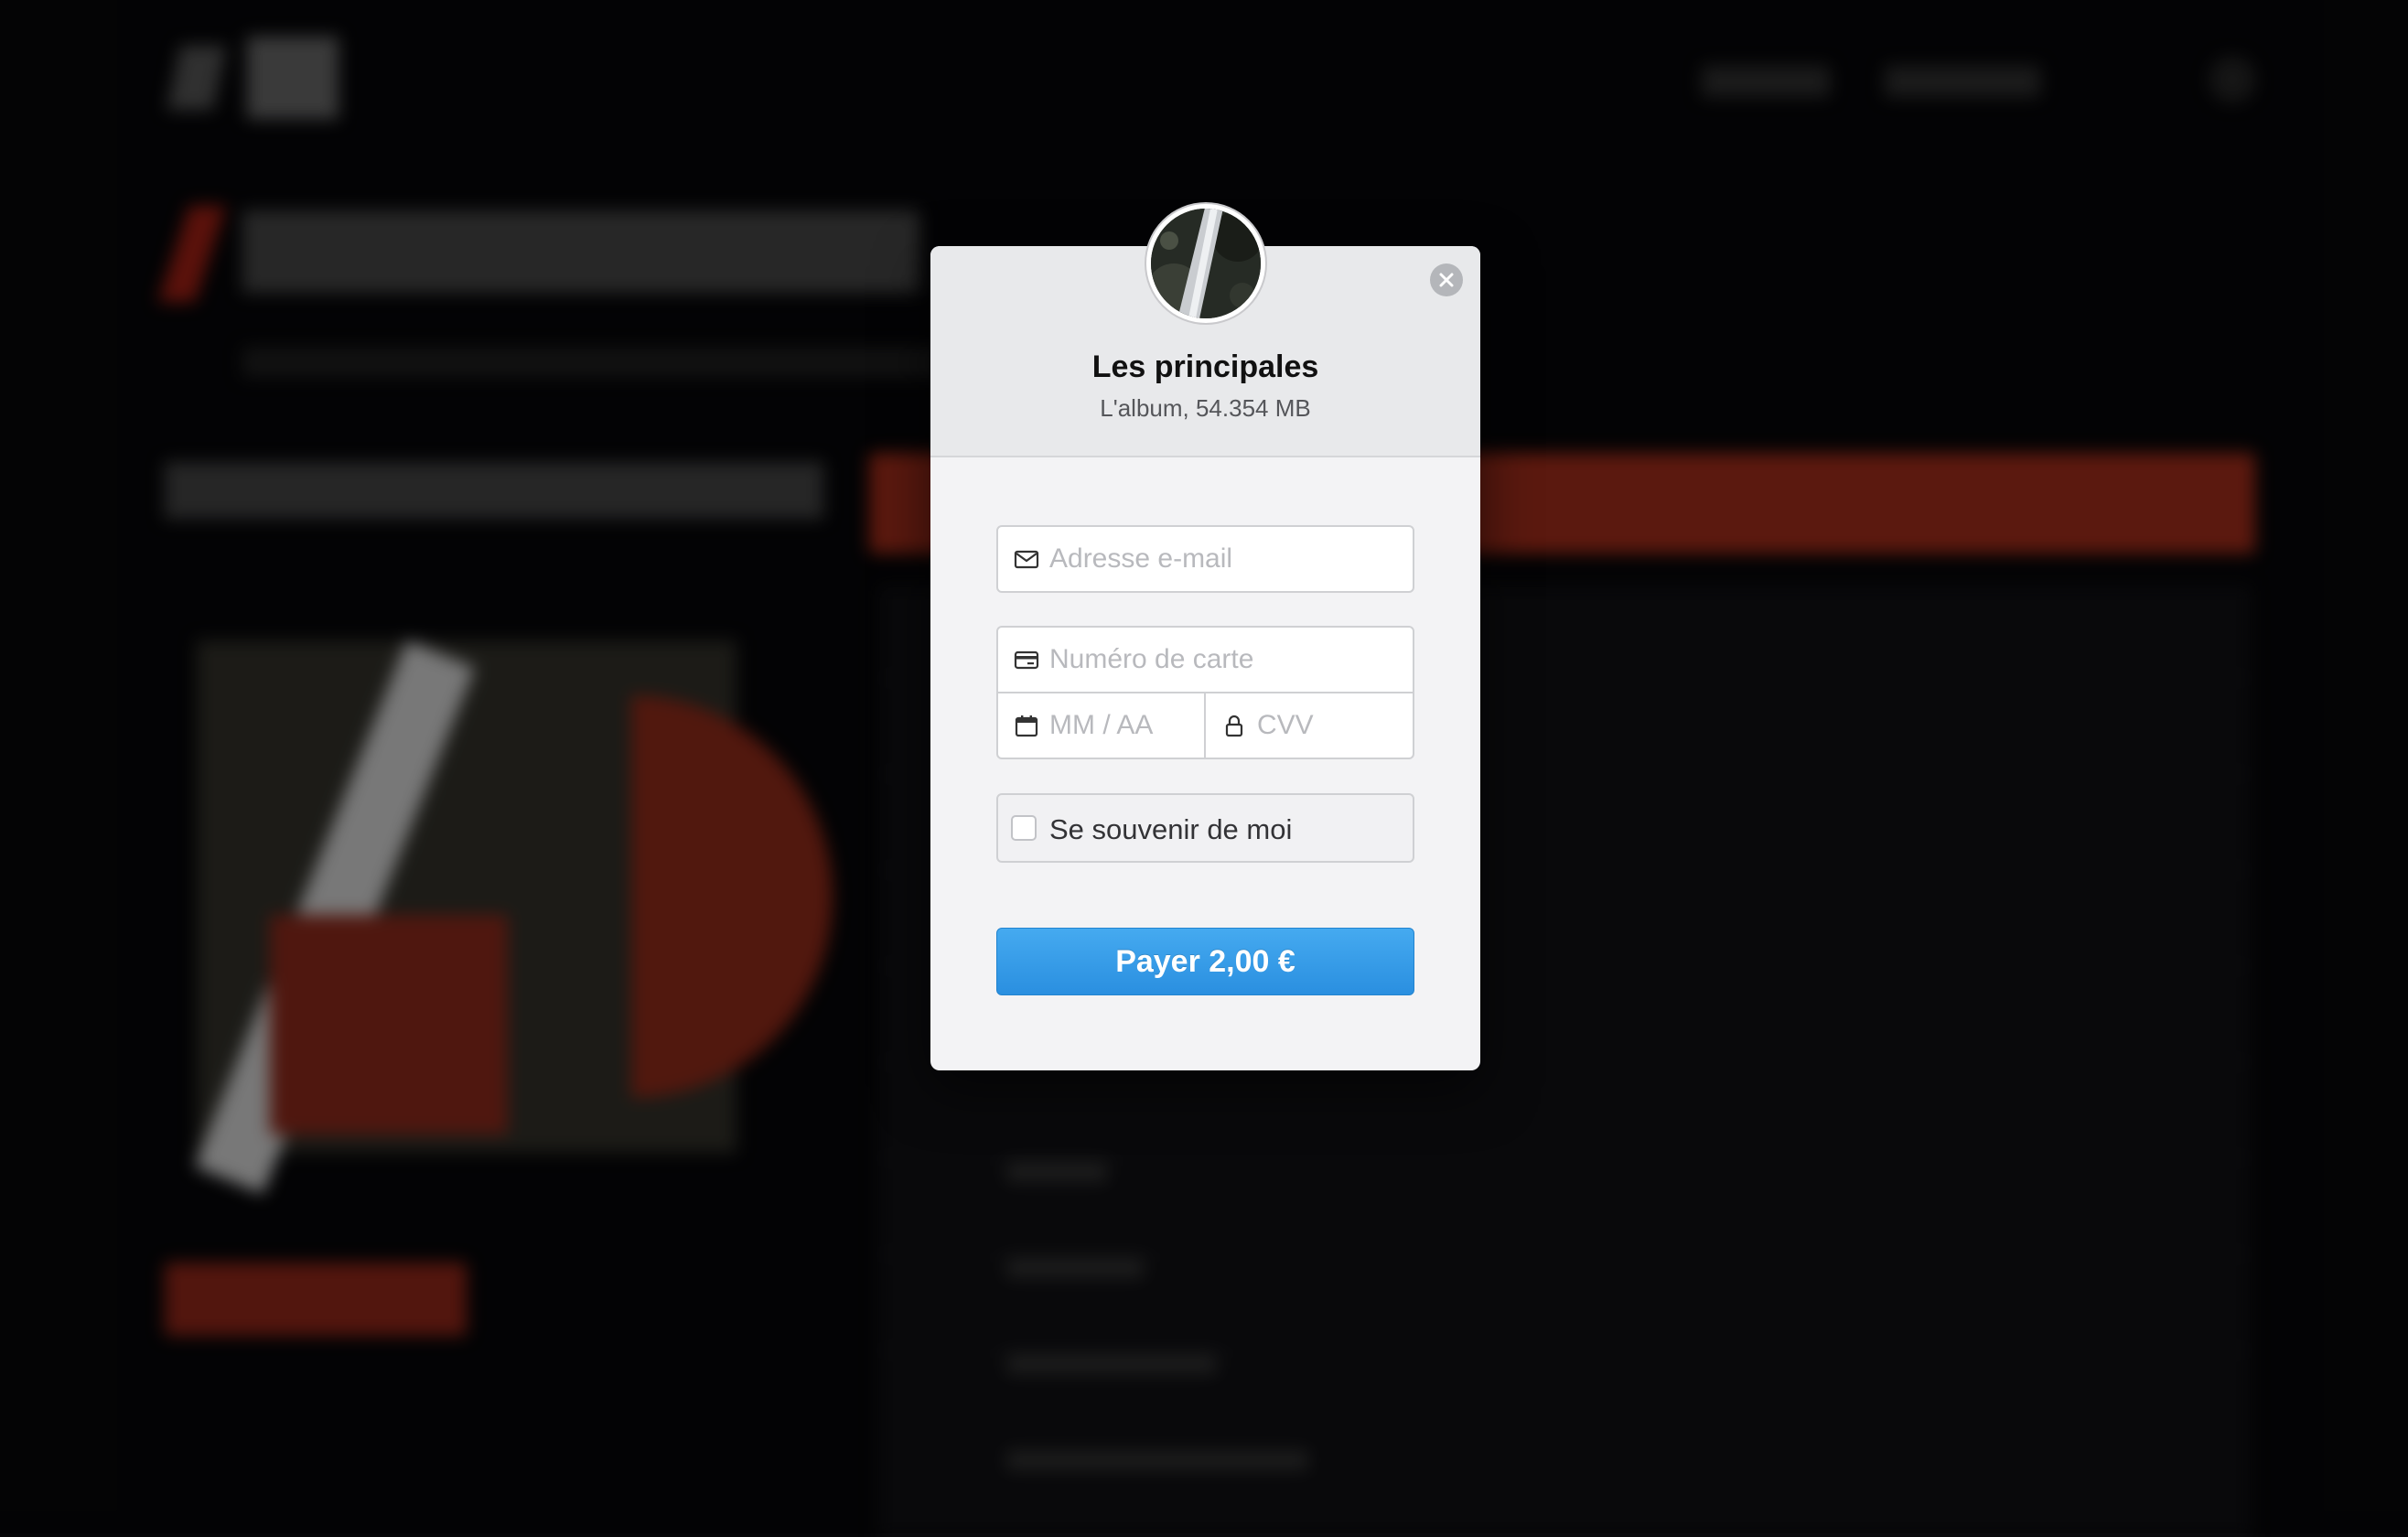 This screenshot has width=2408, height=1537. Describe the element at coordinates (1330, 725) in the screenshot. I see `cvv-input` at that location.